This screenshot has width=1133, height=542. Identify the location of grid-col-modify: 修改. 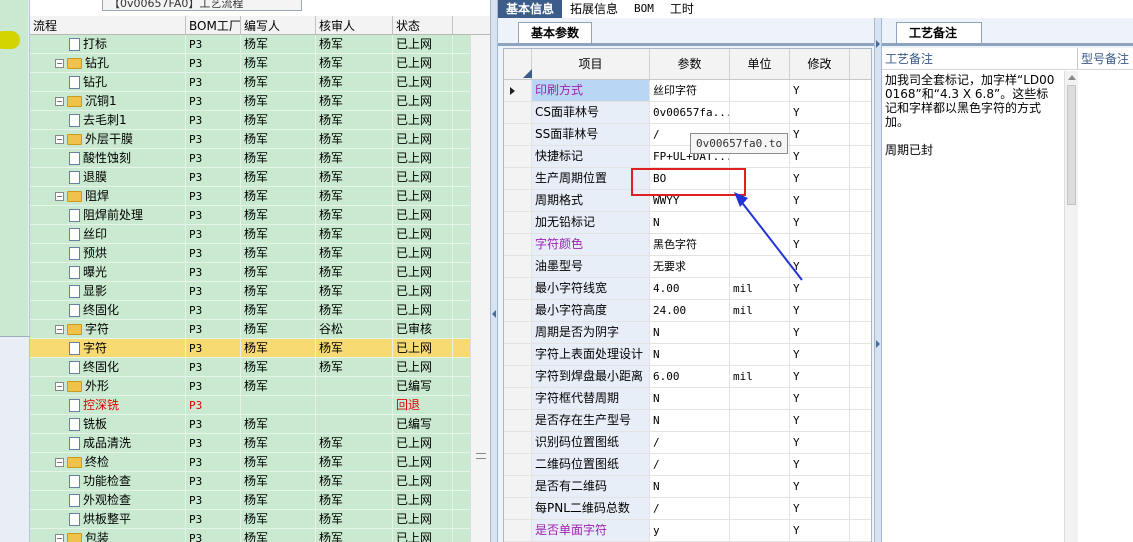
(820, 64).